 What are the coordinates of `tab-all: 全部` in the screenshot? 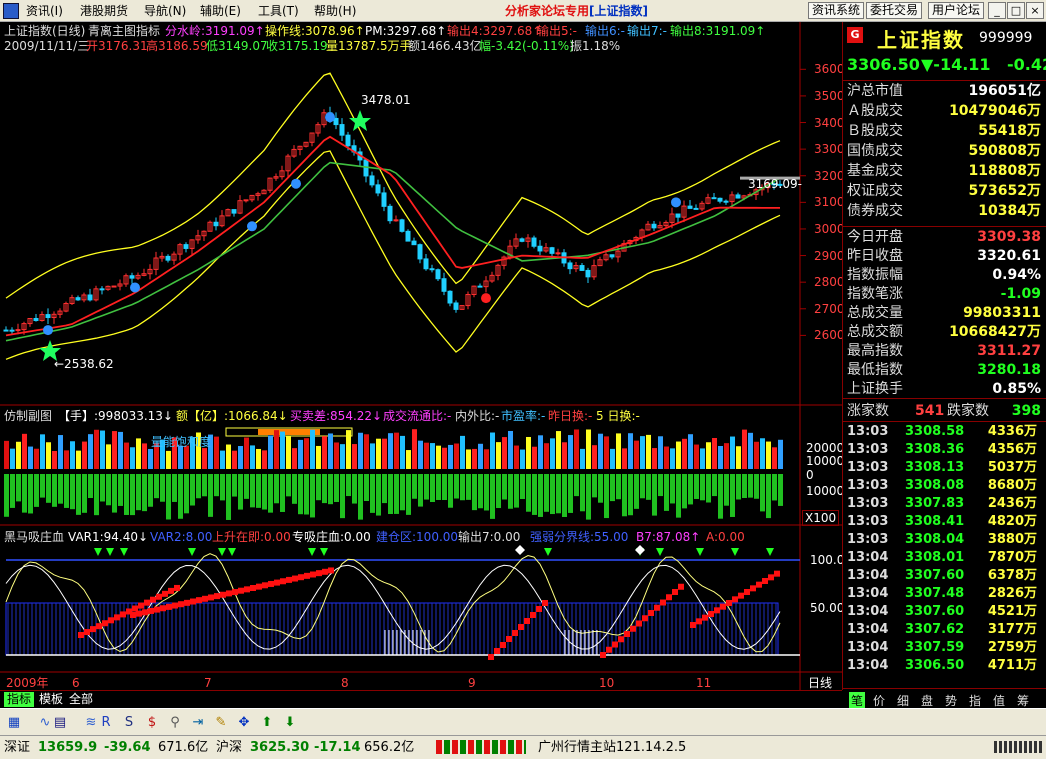 It's located at (81, 699).